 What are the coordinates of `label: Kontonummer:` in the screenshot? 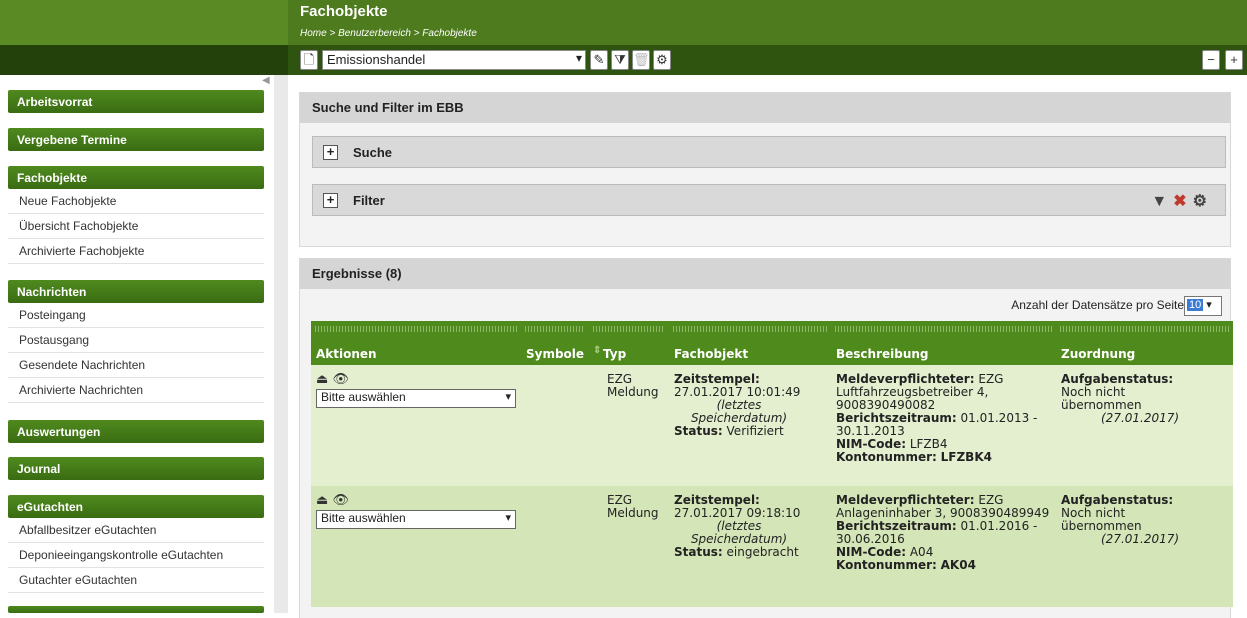 It's located at (886, 457).